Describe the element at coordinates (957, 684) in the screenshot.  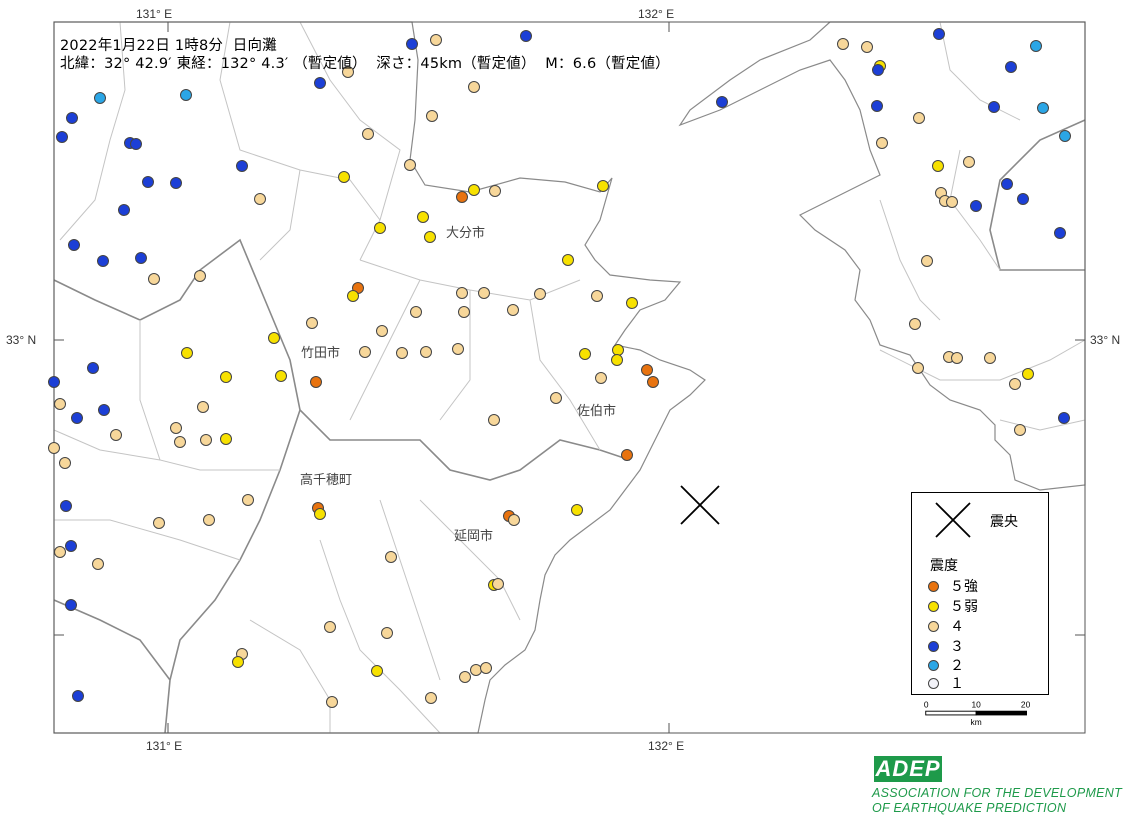
I see `legend-row-label: １` at that location.